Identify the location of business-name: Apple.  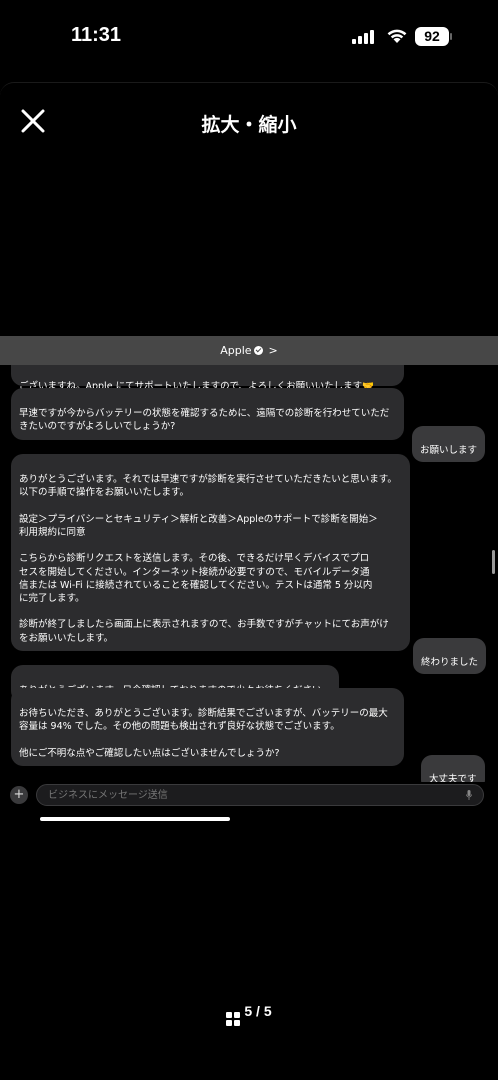
(236, 350).